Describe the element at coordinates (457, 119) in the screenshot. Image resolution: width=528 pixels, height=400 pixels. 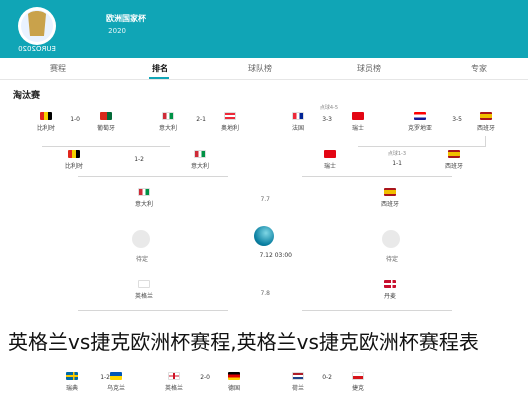
I see `r16-score-4: 3-5` at that location.